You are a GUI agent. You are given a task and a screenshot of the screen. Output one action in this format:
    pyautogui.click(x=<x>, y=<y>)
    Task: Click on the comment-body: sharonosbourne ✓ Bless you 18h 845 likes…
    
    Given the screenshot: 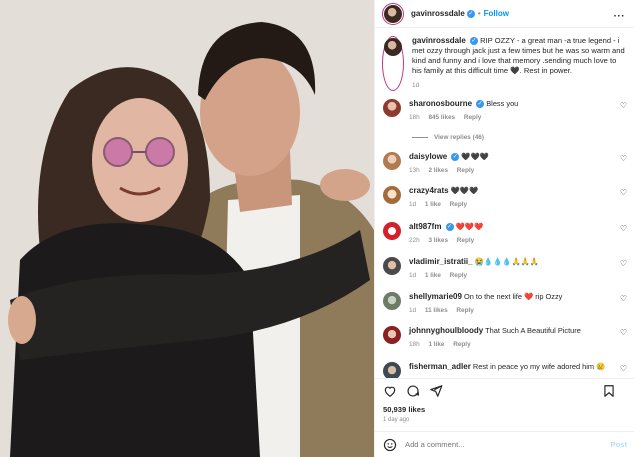 What is the action you would take?
    pyautogui.click(x=511, y=110)
    